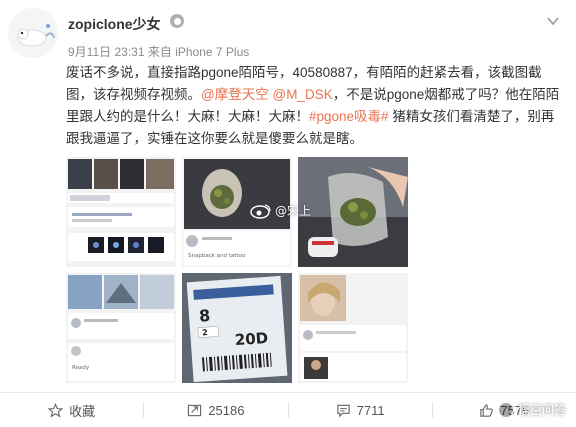 The width and height of the screenshot is (576, 427). Describe the element at coordinates (251, 339) in the screenshot. I see `boarding-pass-seat: 20D` at that location.